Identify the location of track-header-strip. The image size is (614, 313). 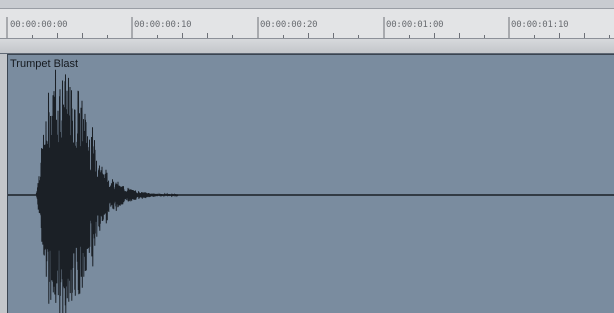
(307, 46).